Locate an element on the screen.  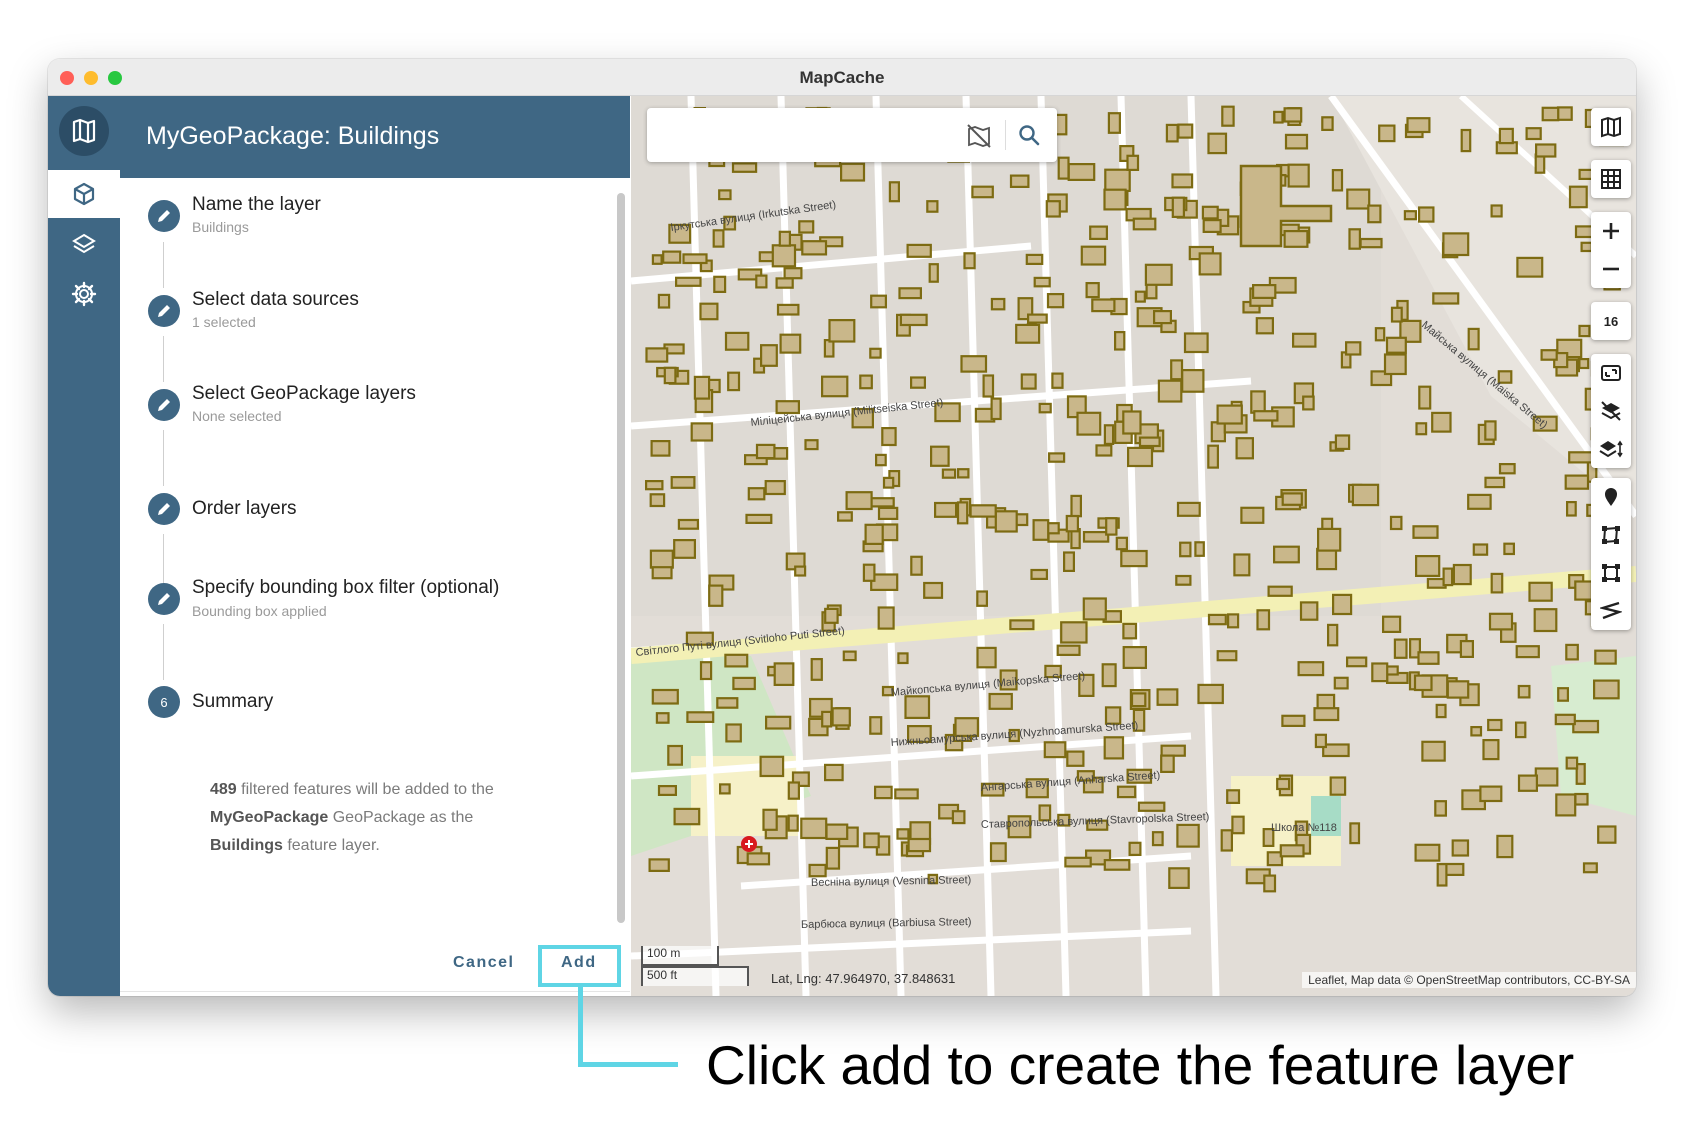
draw-rectangle-button is located at coordinates (1611, 573).